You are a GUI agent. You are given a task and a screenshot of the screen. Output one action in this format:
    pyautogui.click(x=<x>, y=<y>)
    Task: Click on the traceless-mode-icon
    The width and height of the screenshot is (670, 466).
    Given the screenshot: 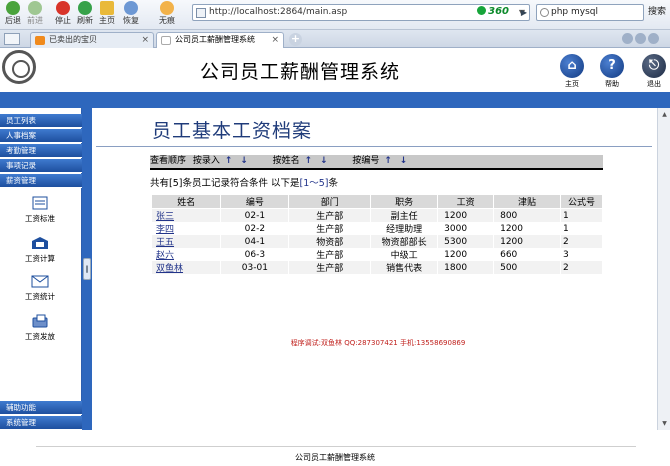 What is the action you would take?
    pyautogui.click(x=167, y=8)
    